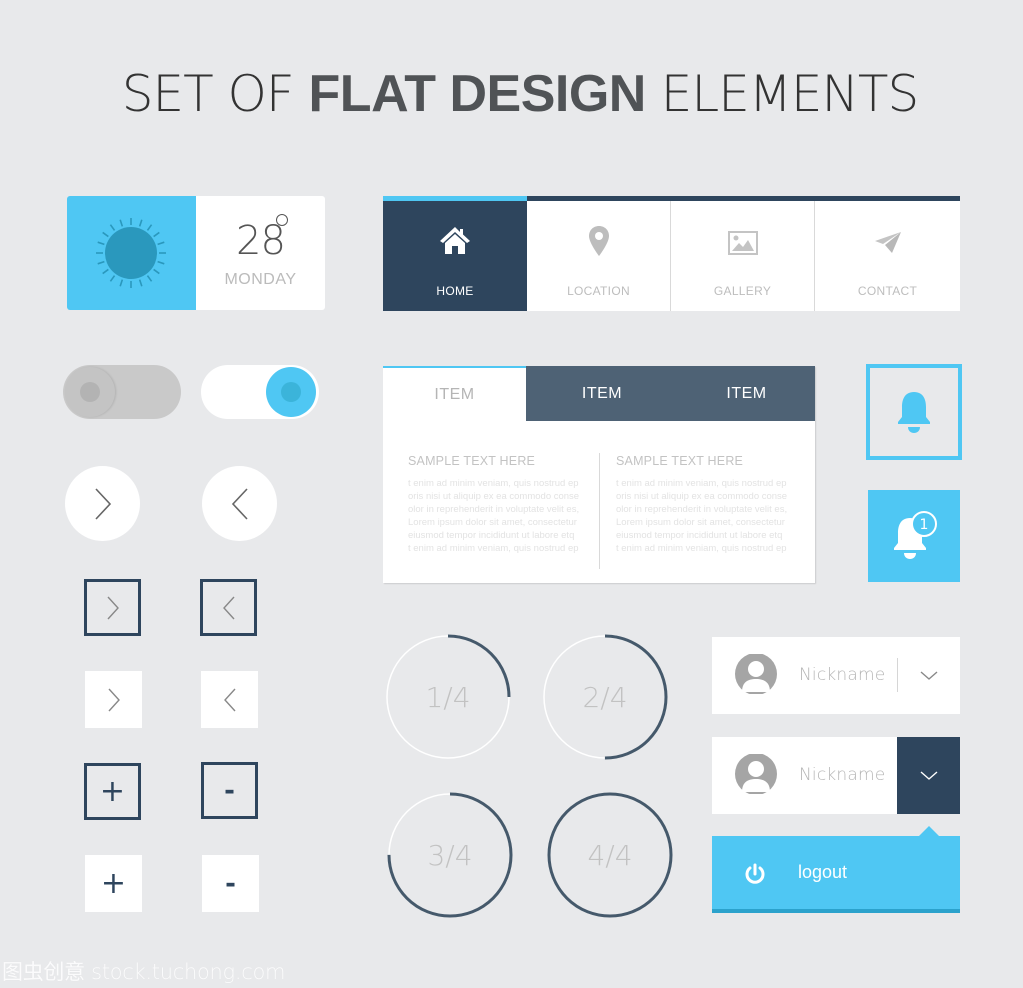  Describe the element at coordinates (455, 242) in the screenshot. I see `home-icon` at that location.